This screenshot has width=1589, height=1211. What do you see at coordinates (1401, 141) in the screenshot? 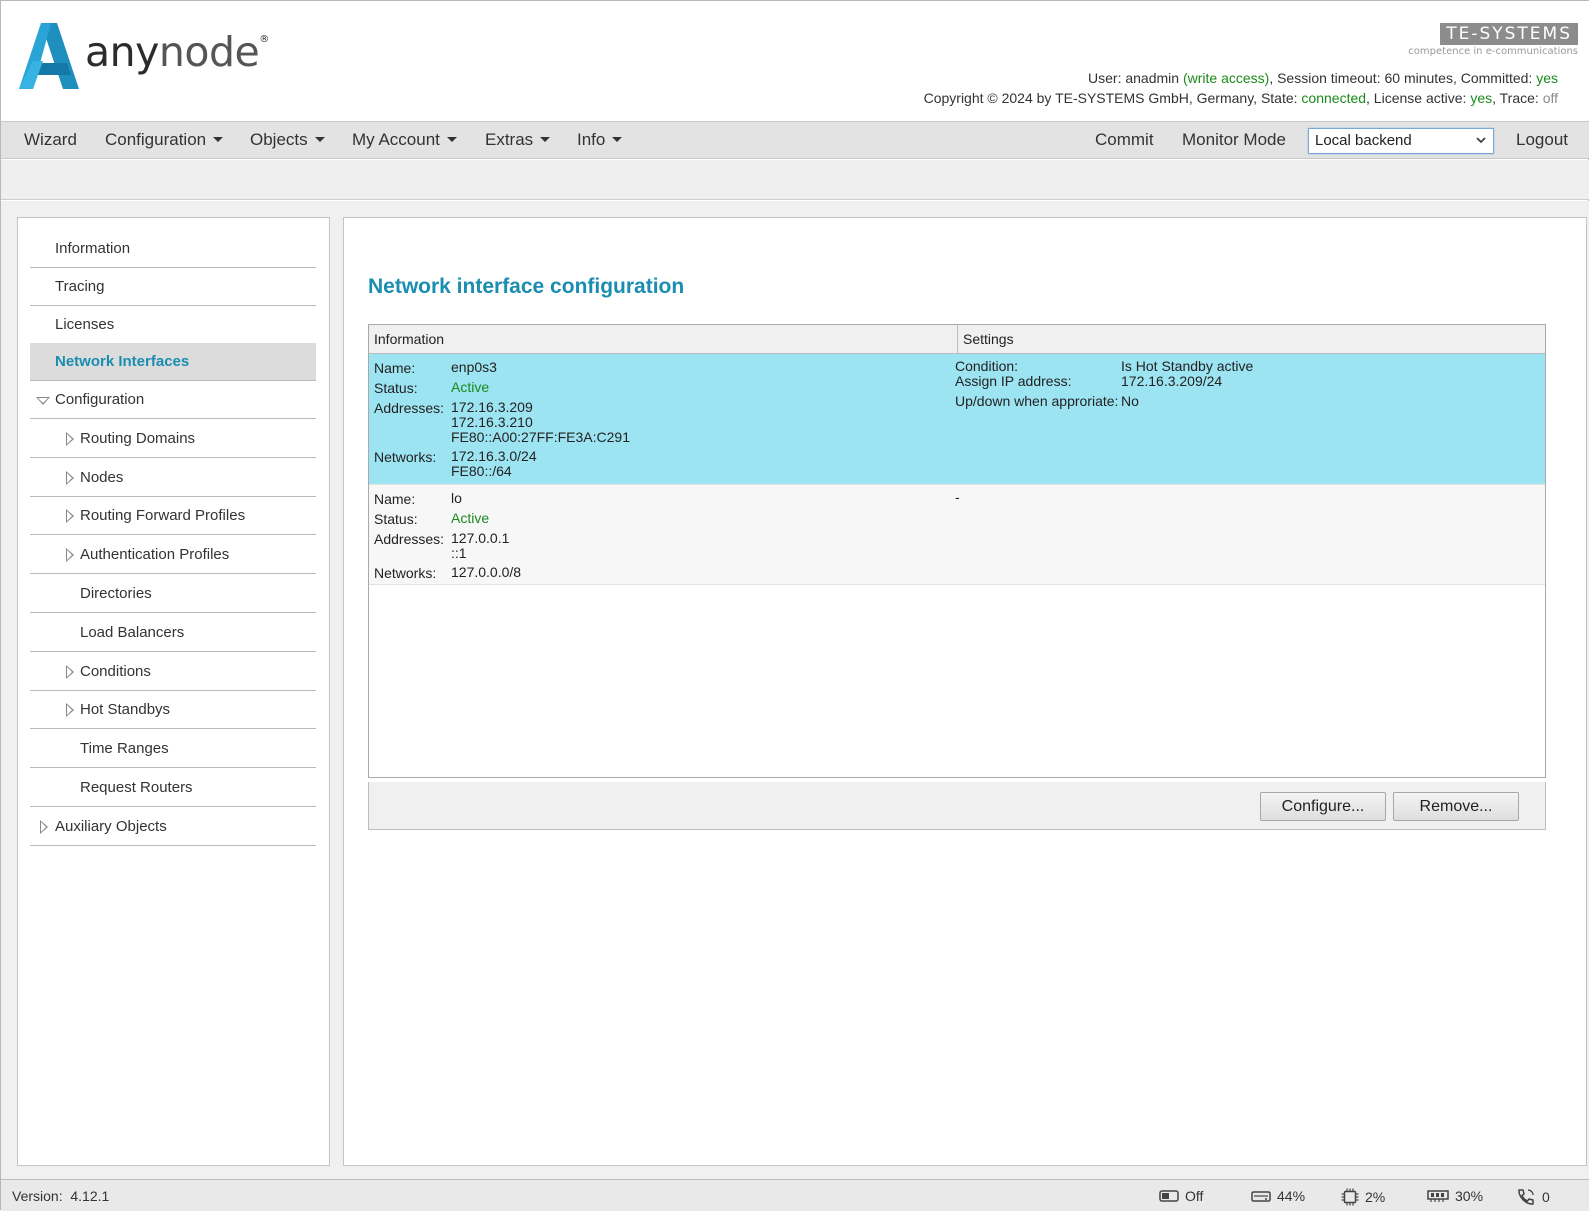
I see `backend-select: Local backend` at bounding box center [1401, 141].